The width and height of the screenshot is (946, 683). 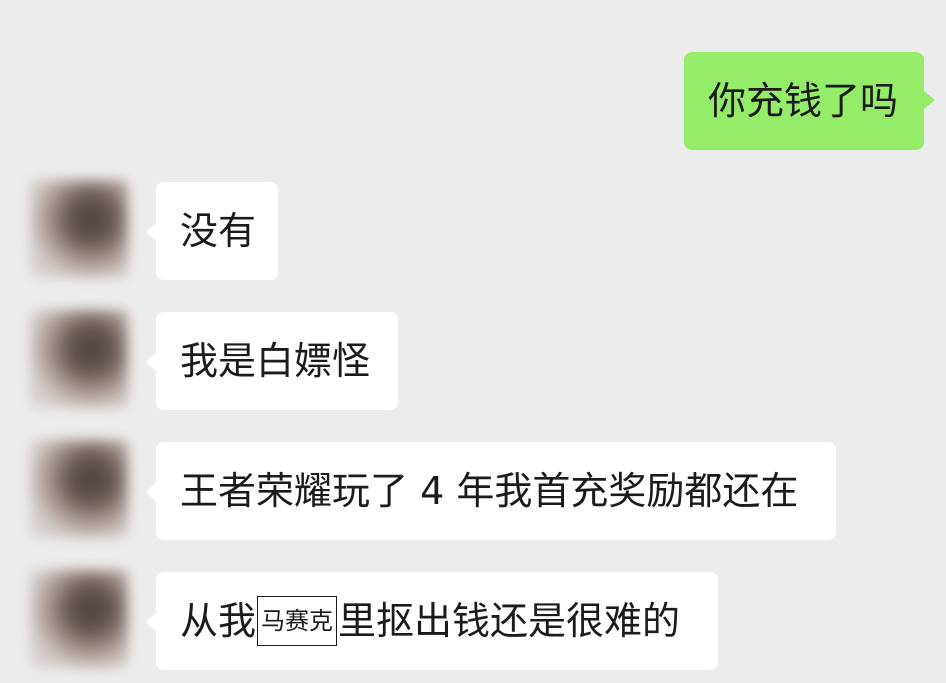 I want to click on message-text: 没有, so click(x=218, y=231).